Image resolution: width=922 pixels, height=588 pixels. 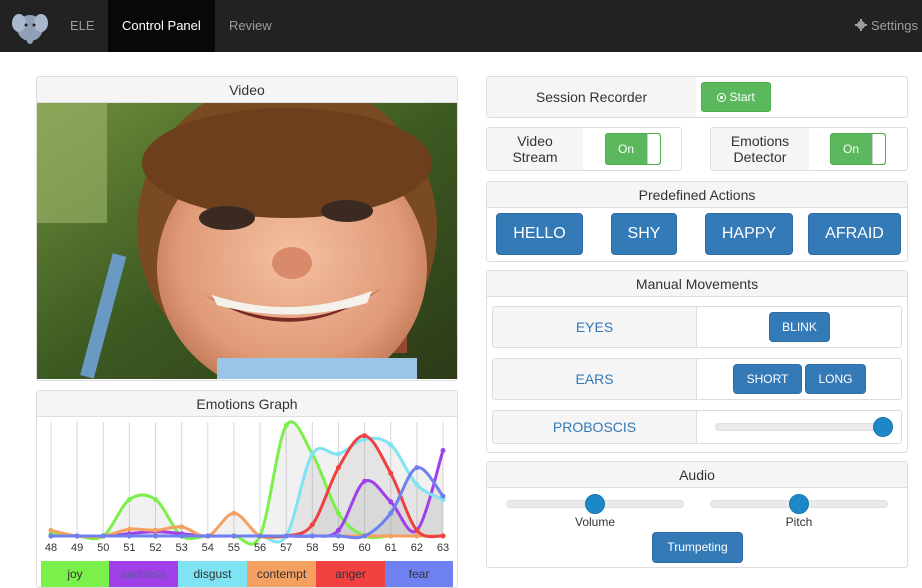 What do you see at coordinates (182, 548) in the screenshot?
I see `x-tick-label: 53` at bounding box center [182, 548].